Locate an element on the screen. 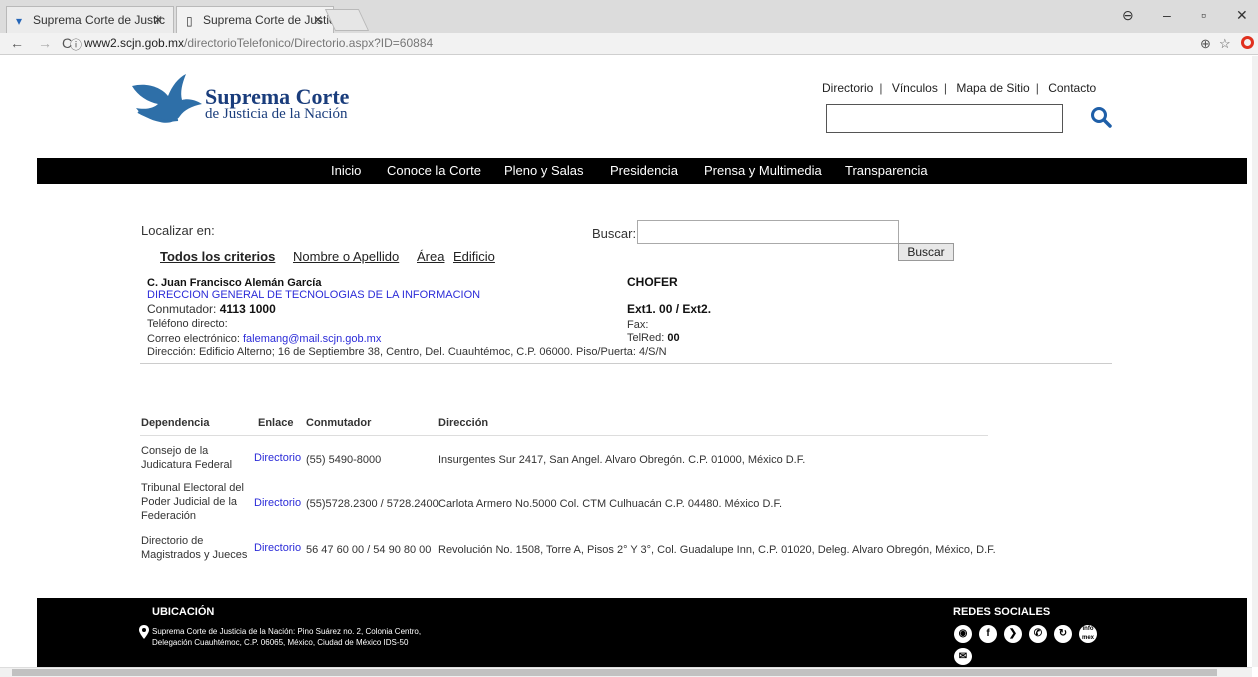  scjn-eagle-logo-icon is located at coordinates (167, 98).